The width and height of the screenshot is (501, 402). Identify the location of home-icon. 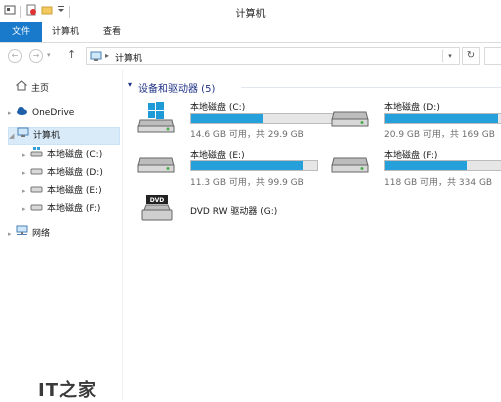
(21, 89).